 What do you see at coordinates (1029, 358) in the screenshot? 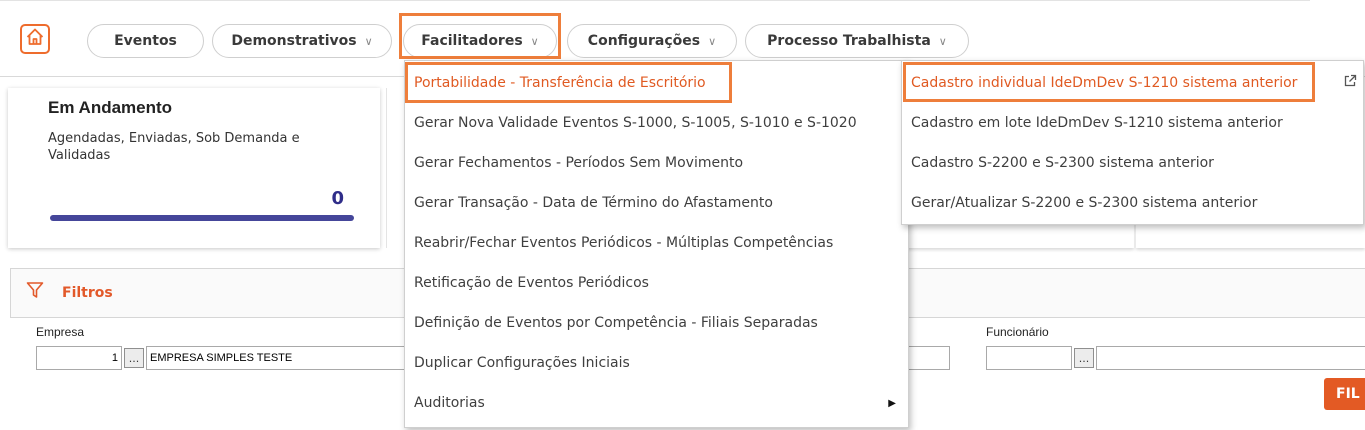
I see `funcionario-code-input` at bounding box center [1029, 358].